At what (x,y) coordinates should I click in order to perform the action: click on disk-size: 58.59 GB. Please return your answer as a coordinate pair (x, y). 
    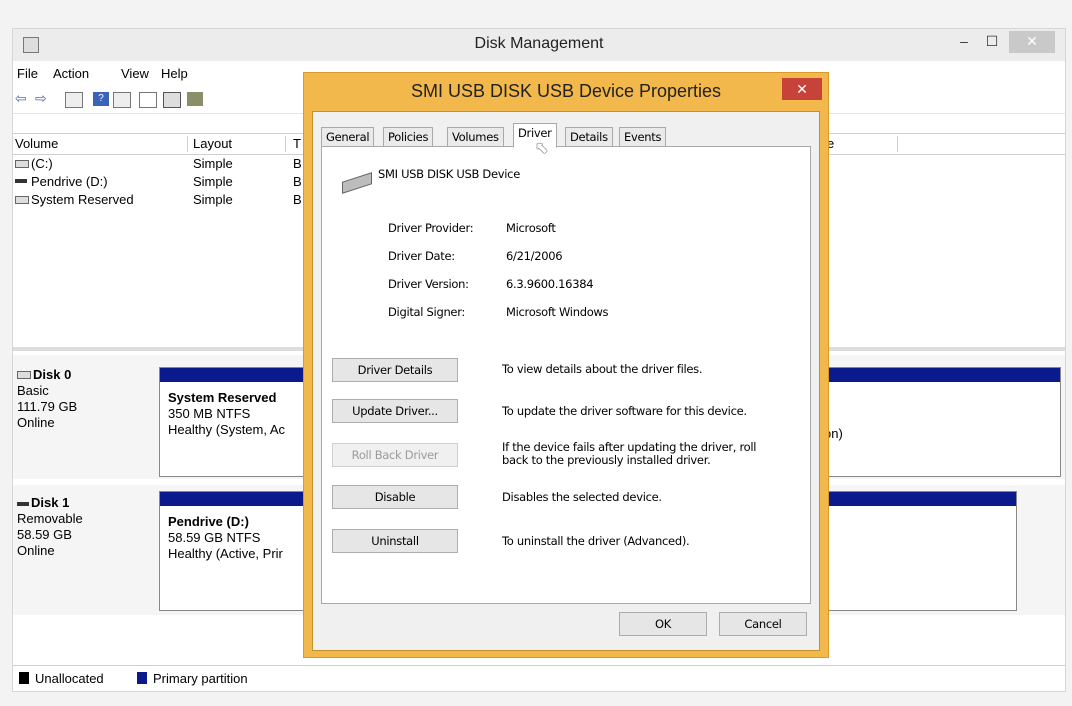
    Looking at the image, I should click on (44, 534).